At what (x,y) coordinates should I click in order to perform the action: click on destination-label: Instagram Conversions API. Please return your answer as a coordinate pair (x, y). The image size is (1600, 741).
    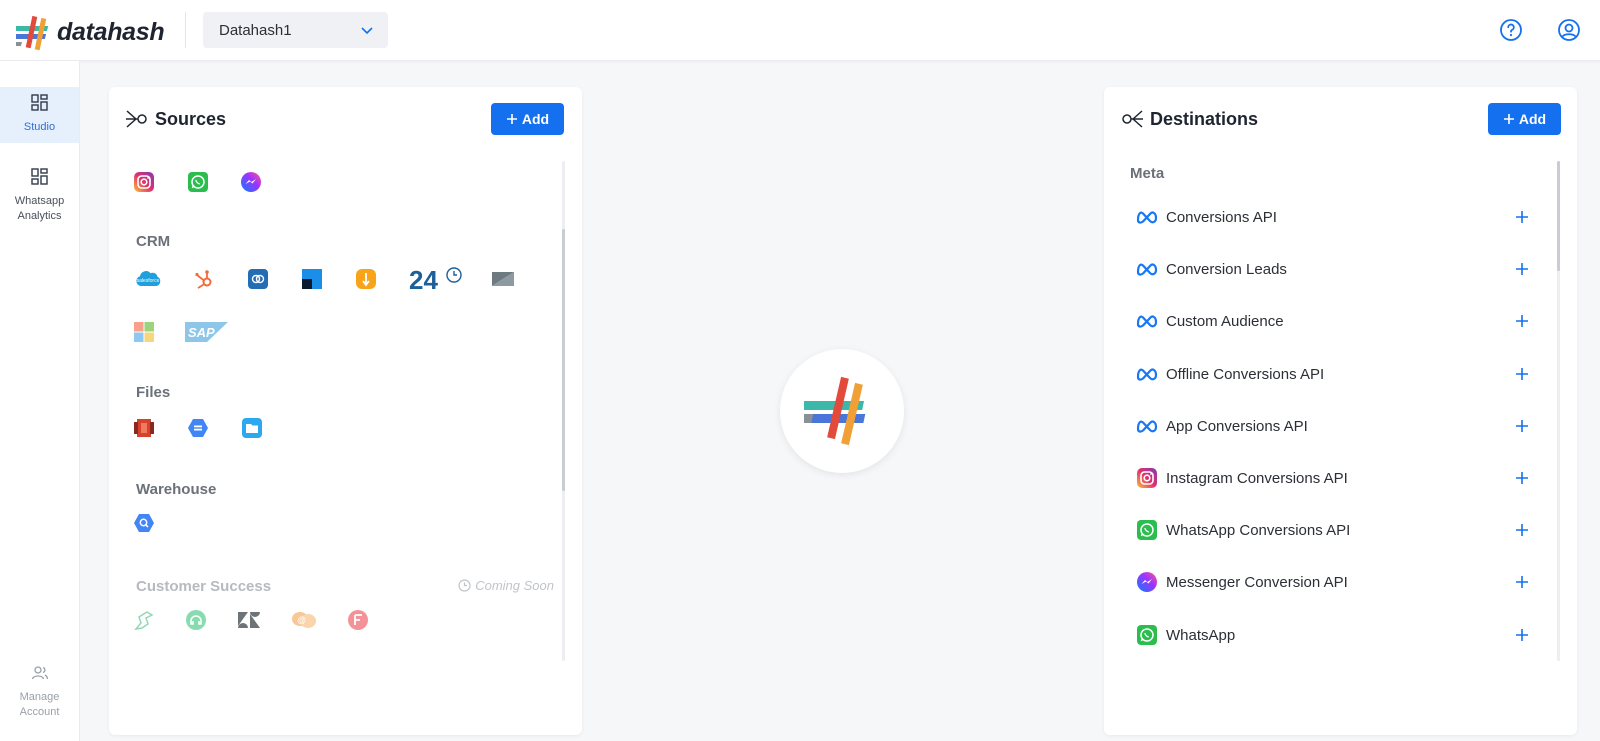
    Looking at the image, I should click on (1257, 478).